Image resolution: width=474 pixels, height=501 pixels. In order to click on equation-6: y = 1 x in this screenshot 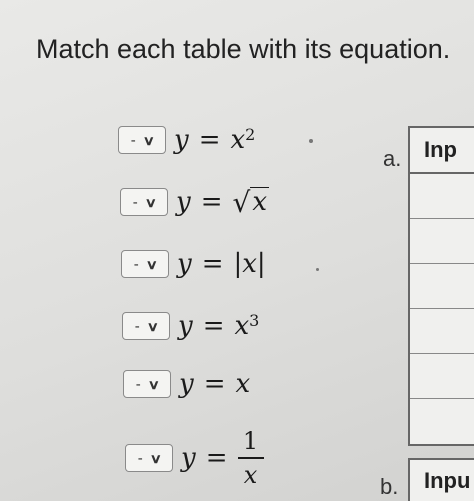, I will do `click(222, 457)`.